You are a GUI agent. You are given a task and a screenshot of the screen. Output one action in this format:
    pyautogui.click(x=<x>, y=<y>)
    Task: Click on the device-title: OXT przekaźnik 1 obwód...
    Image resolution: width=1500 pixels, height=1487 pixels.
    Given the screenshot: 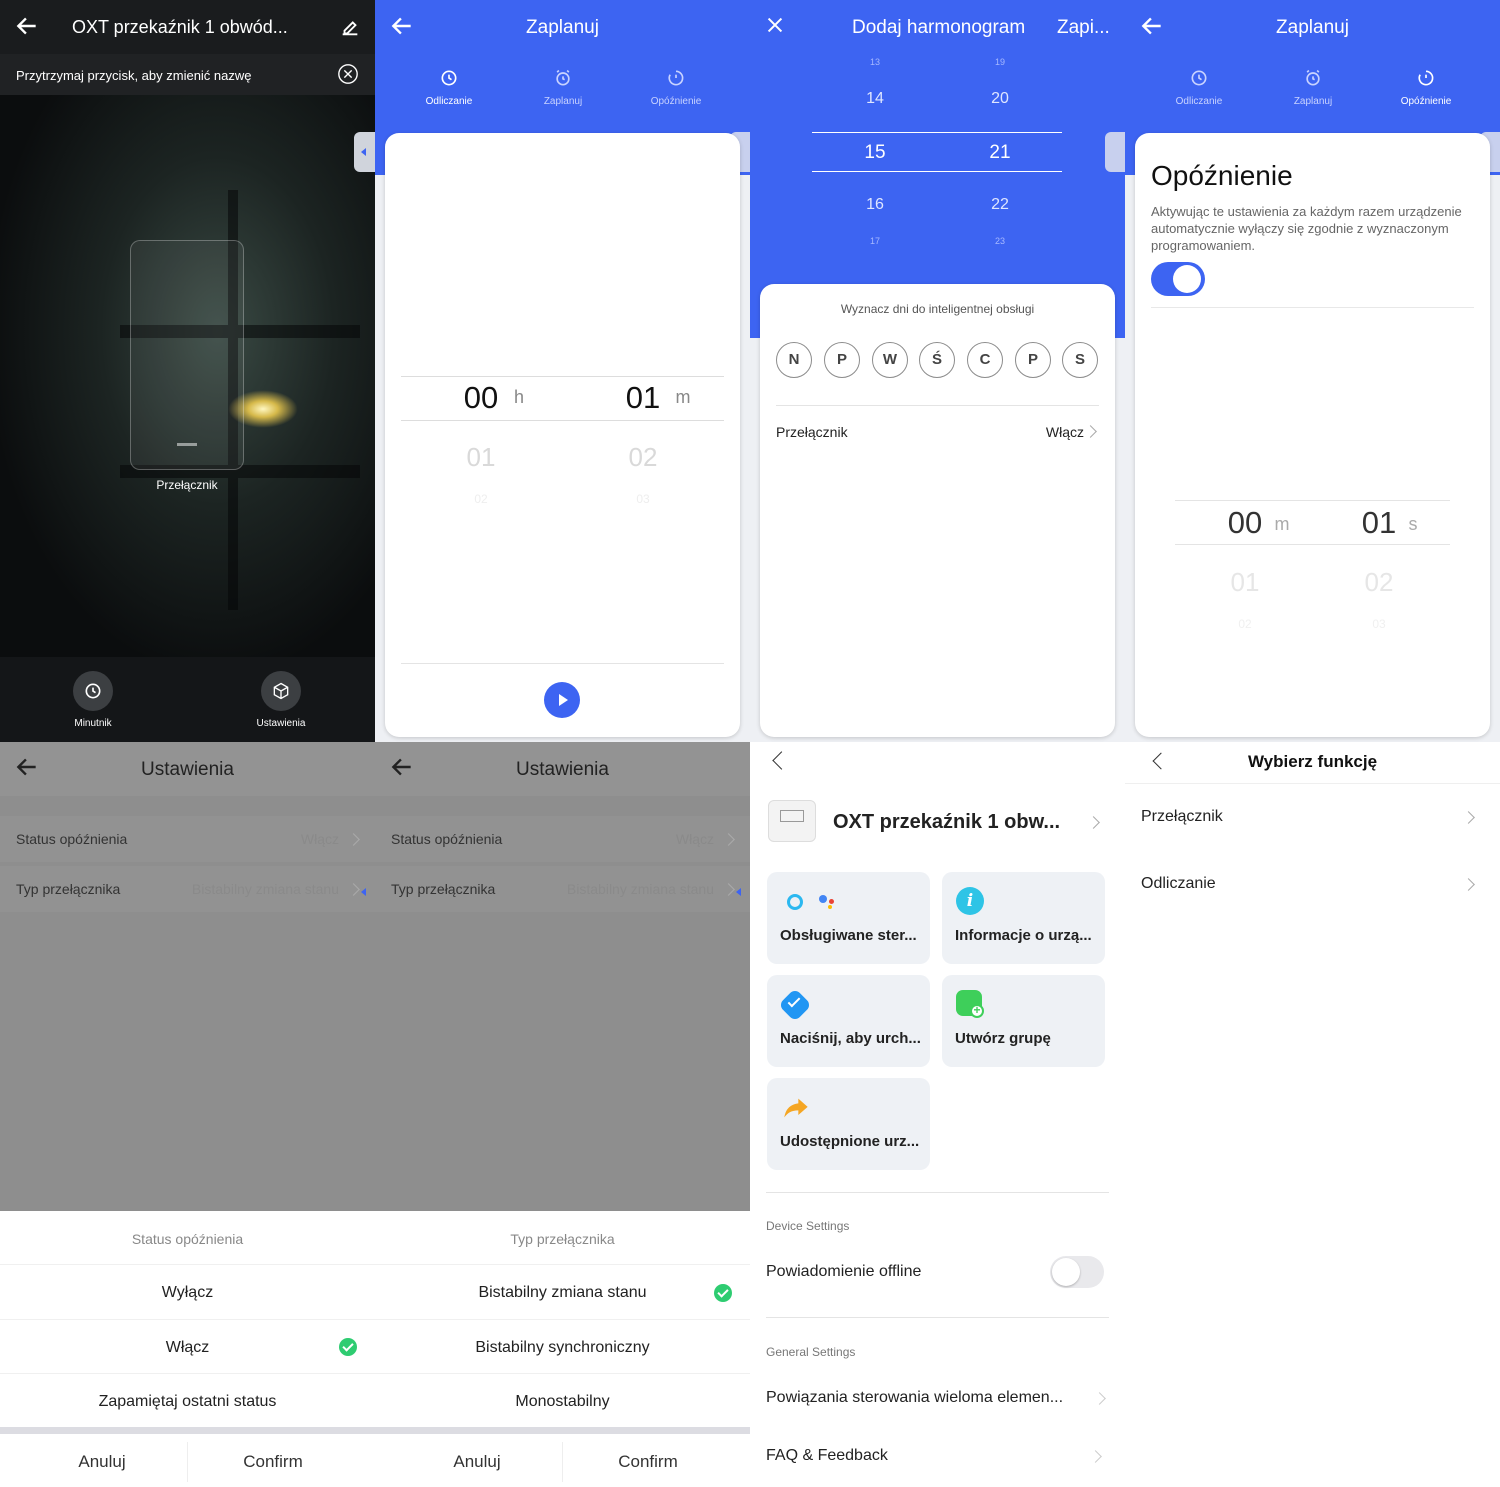 What is the action you would take?
    pyautogui.click(x=180, y=27)
    